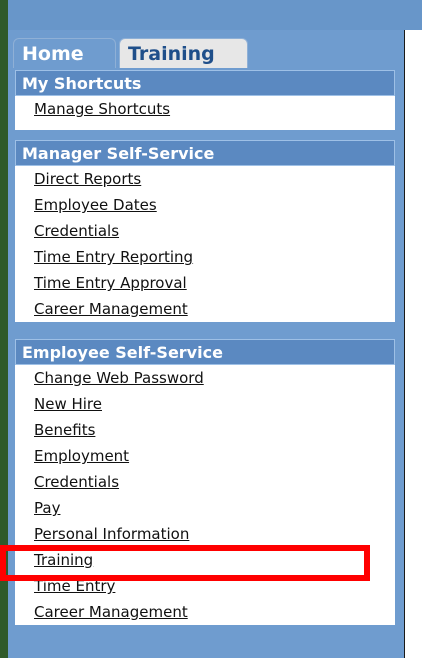 This screenshot has height=658, width=422. Describe the element at coordinates (413, 344) in the screenshot. I see `content-area` at that location.